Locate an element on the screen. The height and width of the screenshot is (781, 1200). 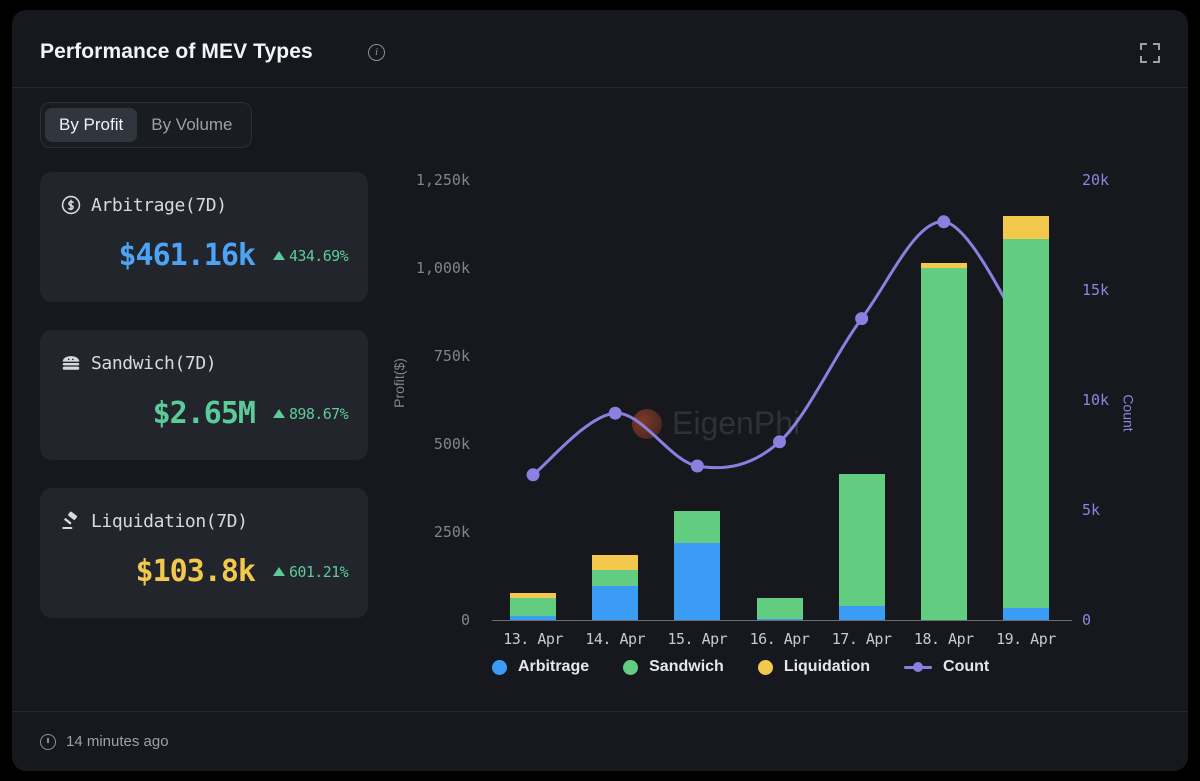
legend-label: Arbitrage is located at coordinates (554, 666).